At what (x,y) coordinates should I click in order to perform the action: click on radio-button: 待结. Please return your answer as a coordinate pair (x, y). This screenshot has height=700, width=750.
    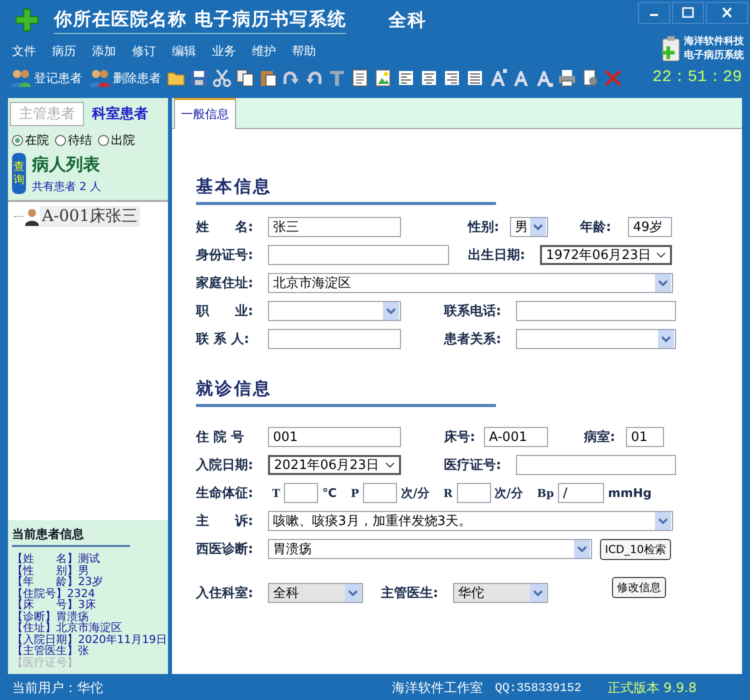
    Looking at the image, I should click on (73, 140).